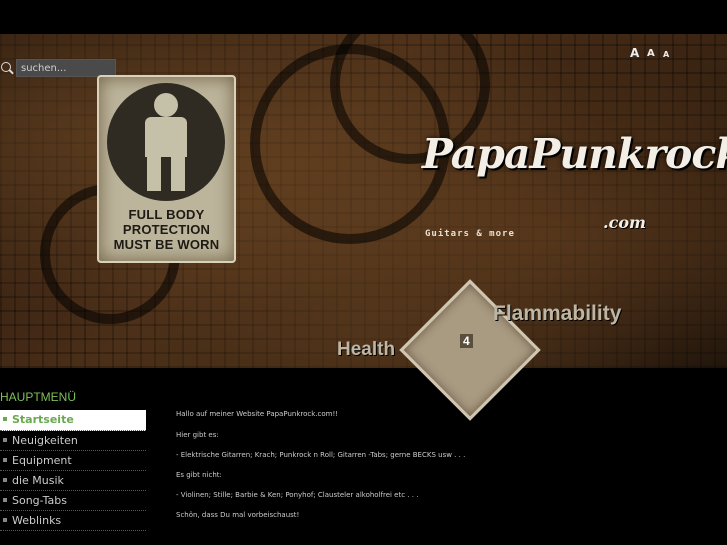 Image resolution: width=727 pixels, height=545 pixels. What do you see at coordinates (37, 520) in the screenshot?
I see `menu-item-label: Weblinks` at bounding box center [37, 520].